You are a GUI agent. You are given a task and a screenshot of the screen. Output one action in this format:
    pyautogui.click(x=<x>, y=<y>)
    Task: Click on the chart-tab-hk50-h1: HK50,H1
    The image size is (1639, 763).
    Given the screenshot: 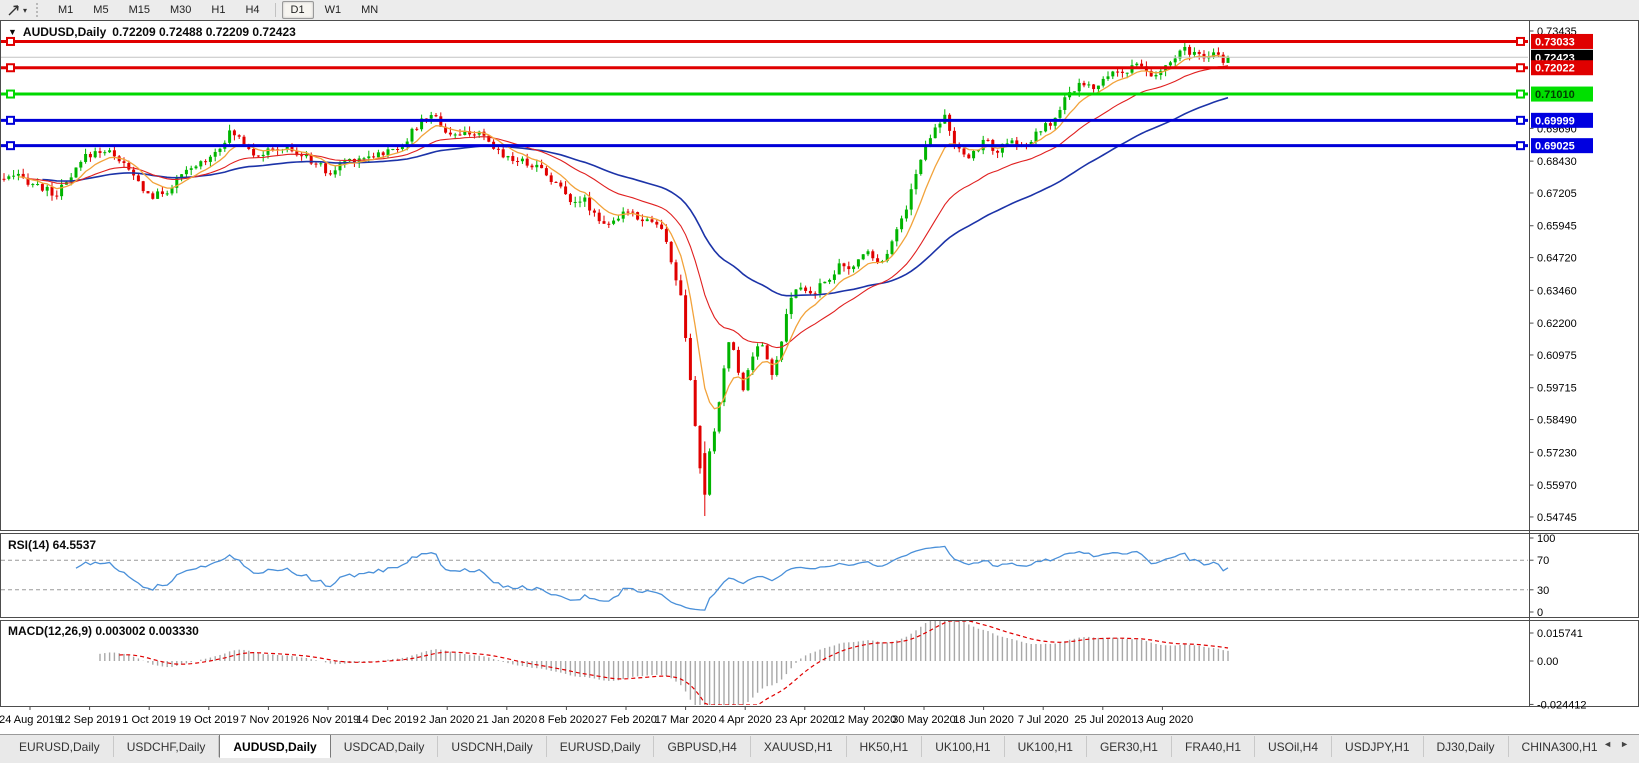 What is the action you would take?
    pyautogui.click(x=885, y=746)
    